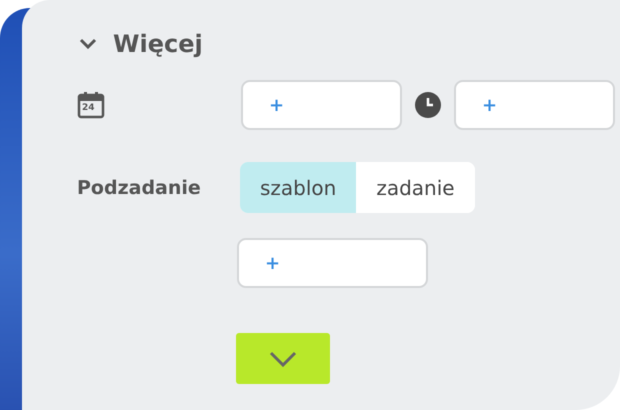 This screenshot has height=410, width=620. What do you see at coordinates (88, 44) in the screenshot?
I see `chevron-down-icon` at bounding box center [88, 44].